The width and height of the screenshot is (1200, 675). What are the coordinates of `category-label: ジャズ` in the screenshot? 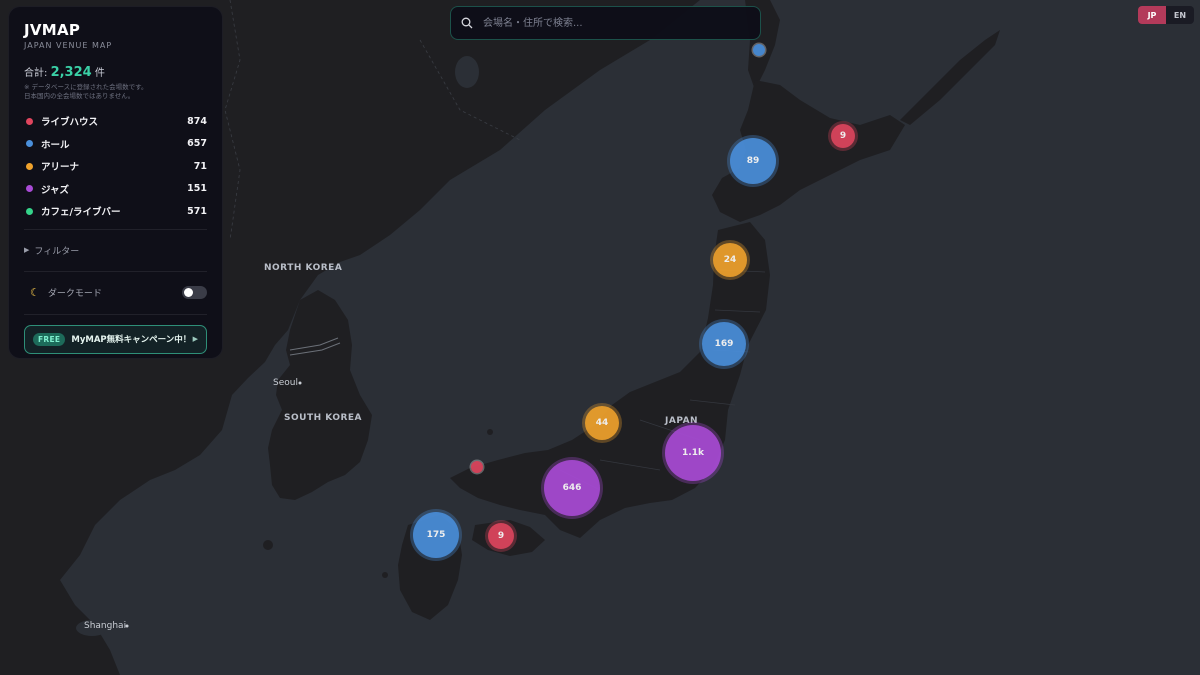 It's located at (55, 190).